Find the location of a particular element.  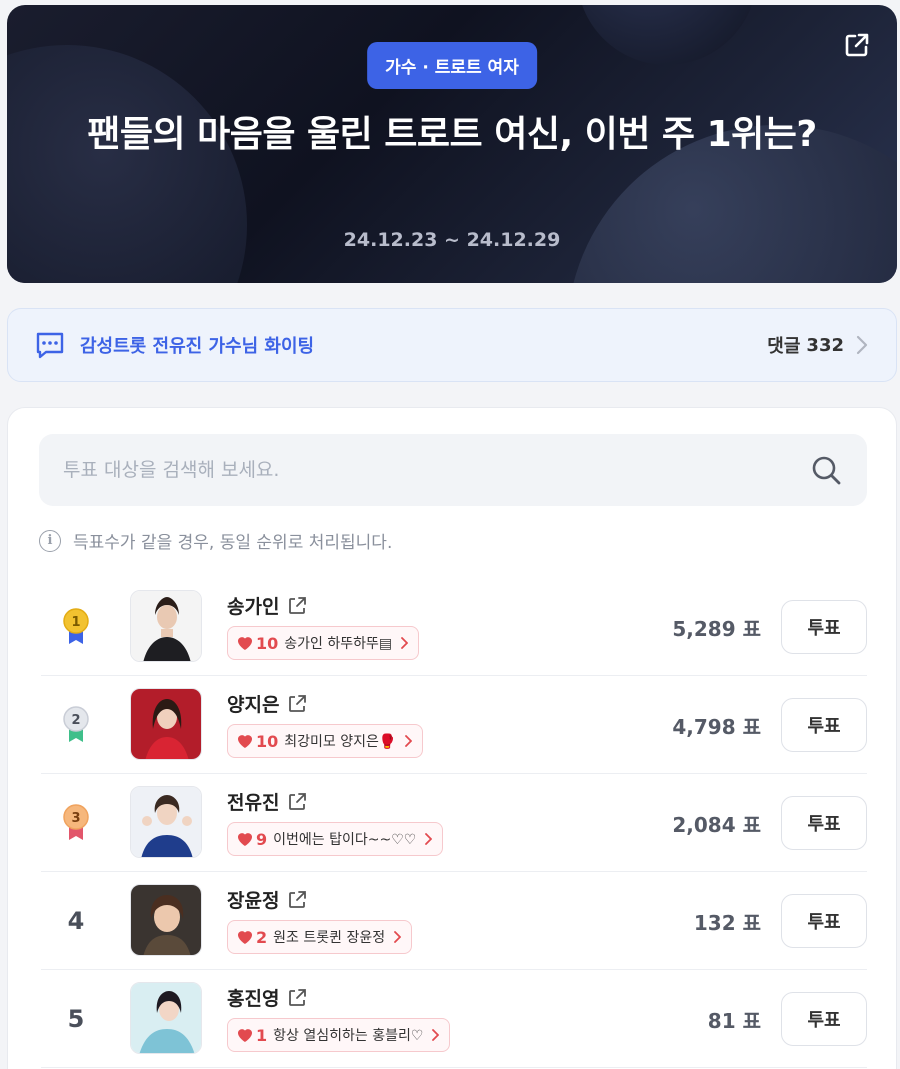

rank-badge: 2 is located at coordinates (76, 725).